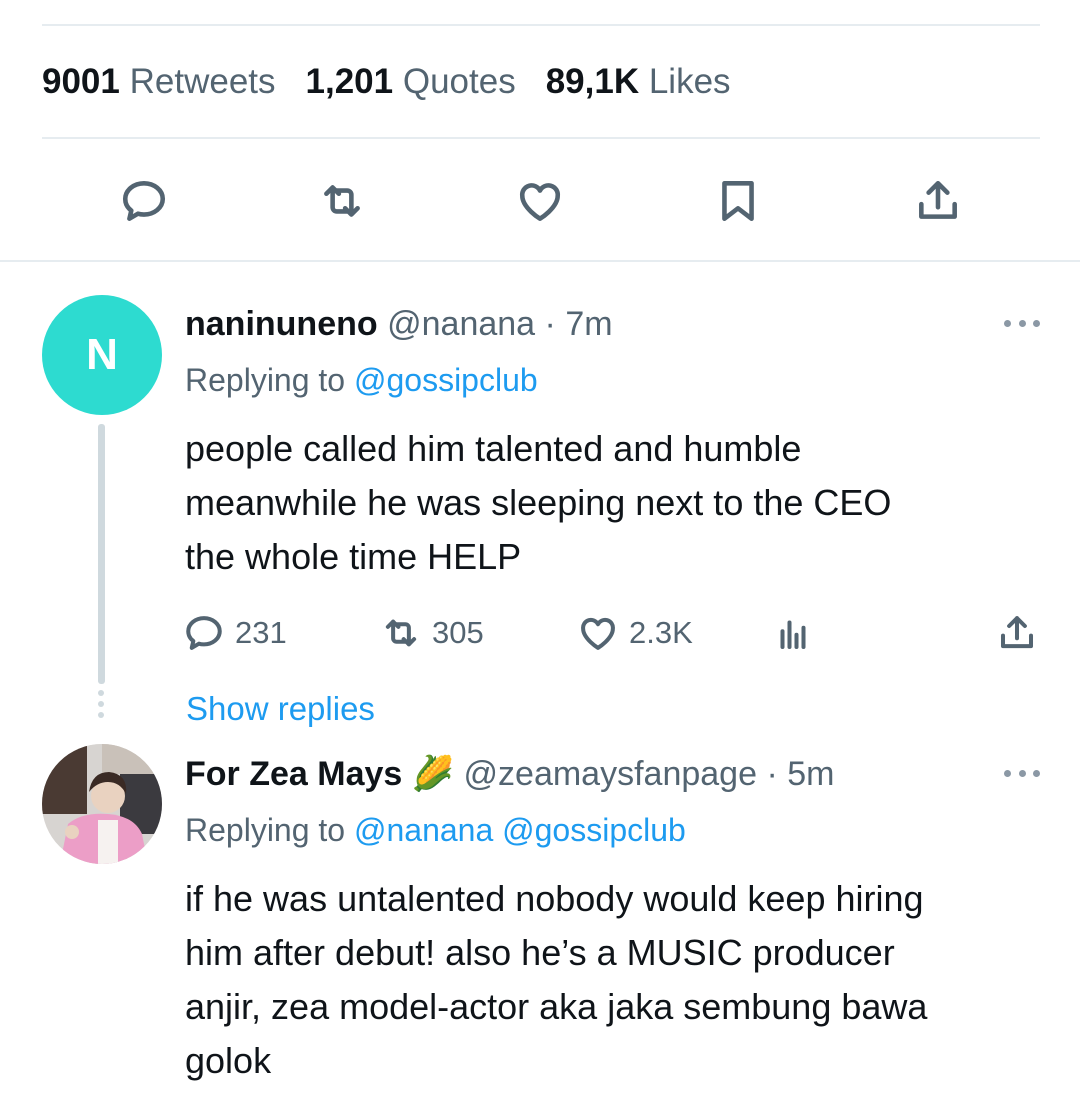 This screenshot has height=1109, width=1080. I want to click on reply-button, so click(144, 201).